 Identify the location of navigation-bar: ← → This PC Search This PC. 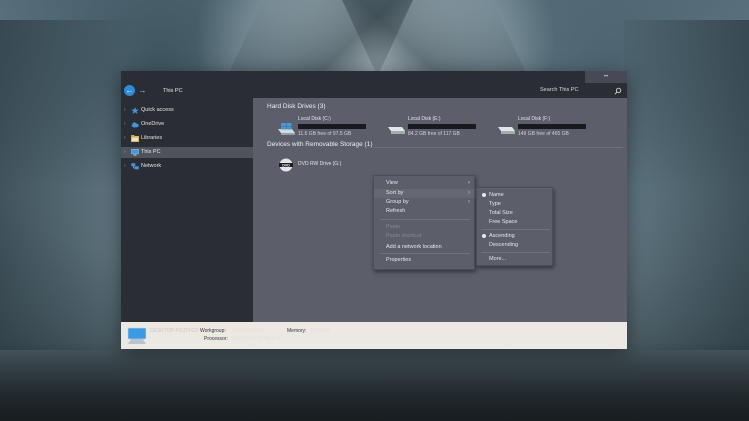
(374, 90).